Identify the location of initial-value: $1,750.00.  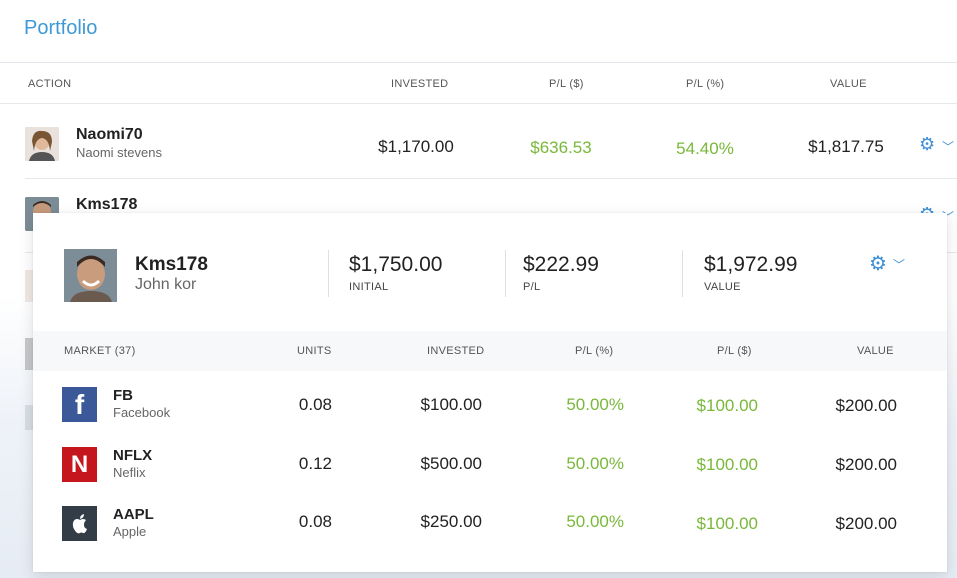
(396, 264).